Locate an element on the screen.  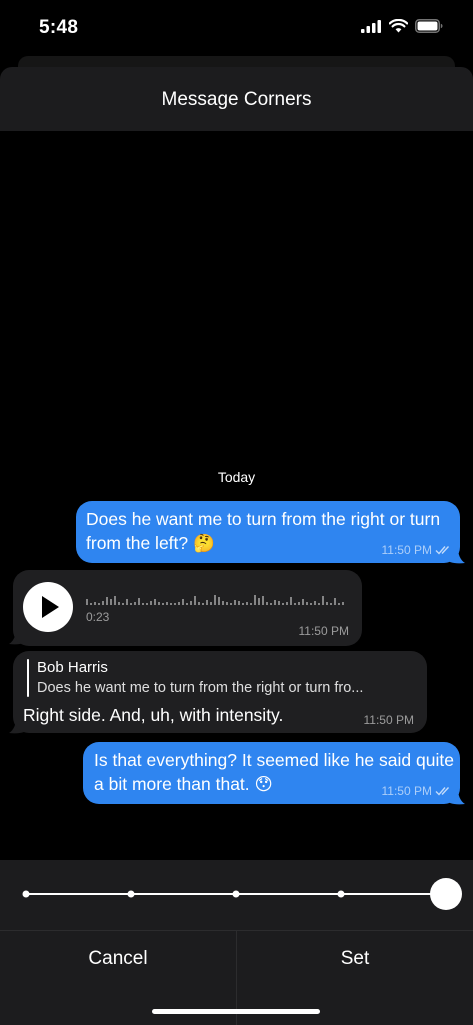
message-text: Right side. And, uh, with intensity. is located at coordinates (153, 715).